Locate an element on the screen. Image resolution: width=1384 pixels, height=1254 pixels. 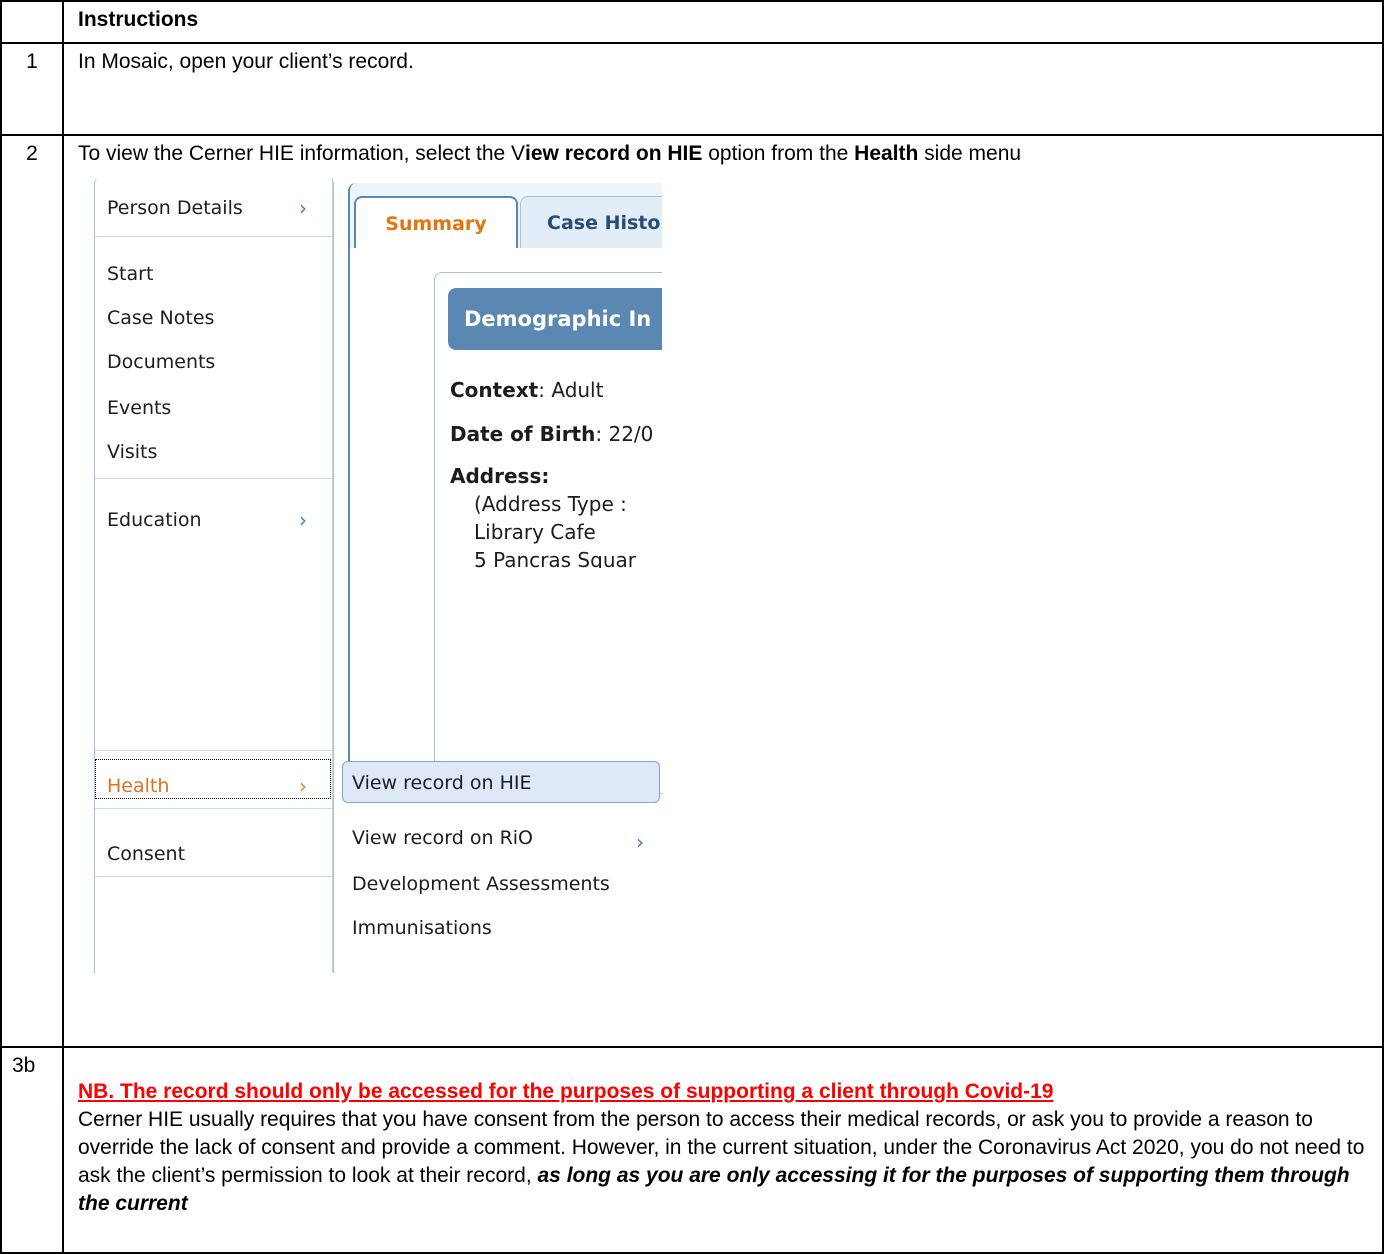
step-number: 1 is located at coordinates (32, 89).